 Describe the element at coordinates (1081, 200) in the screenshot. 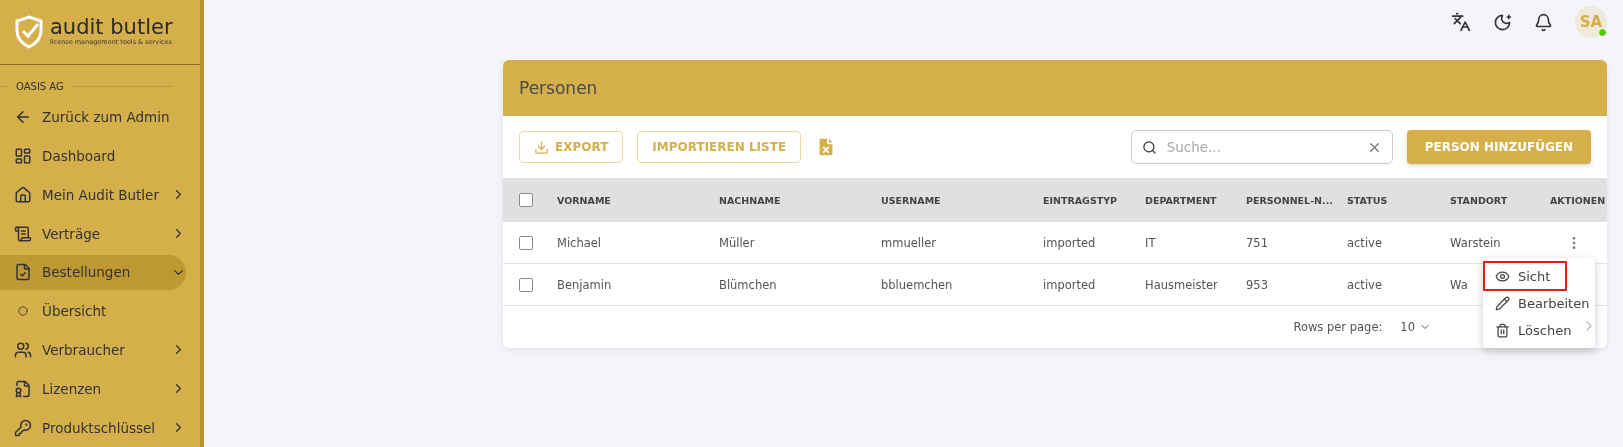

I see `column-header: EINTRAGSTYP` at that location.